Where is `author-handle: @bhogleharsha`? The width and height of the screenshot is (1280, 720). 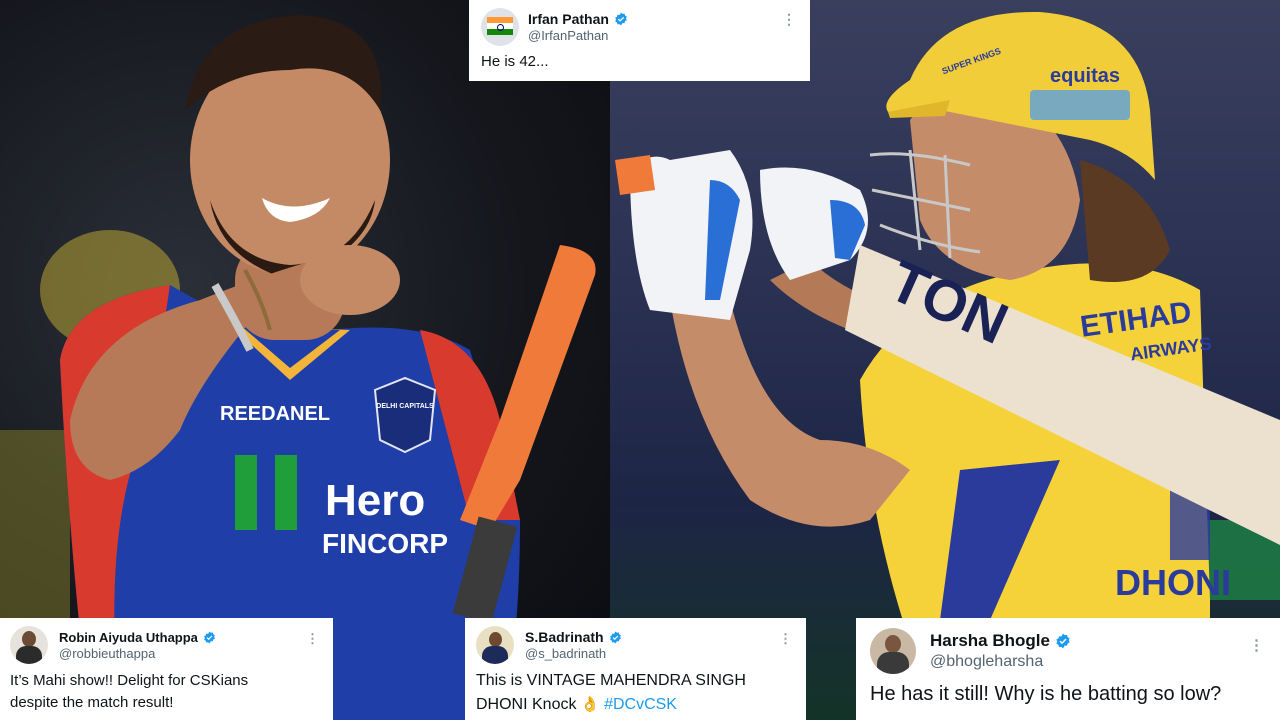 author-handle: @bhogleharsha is located at coordinates (1000, 662).